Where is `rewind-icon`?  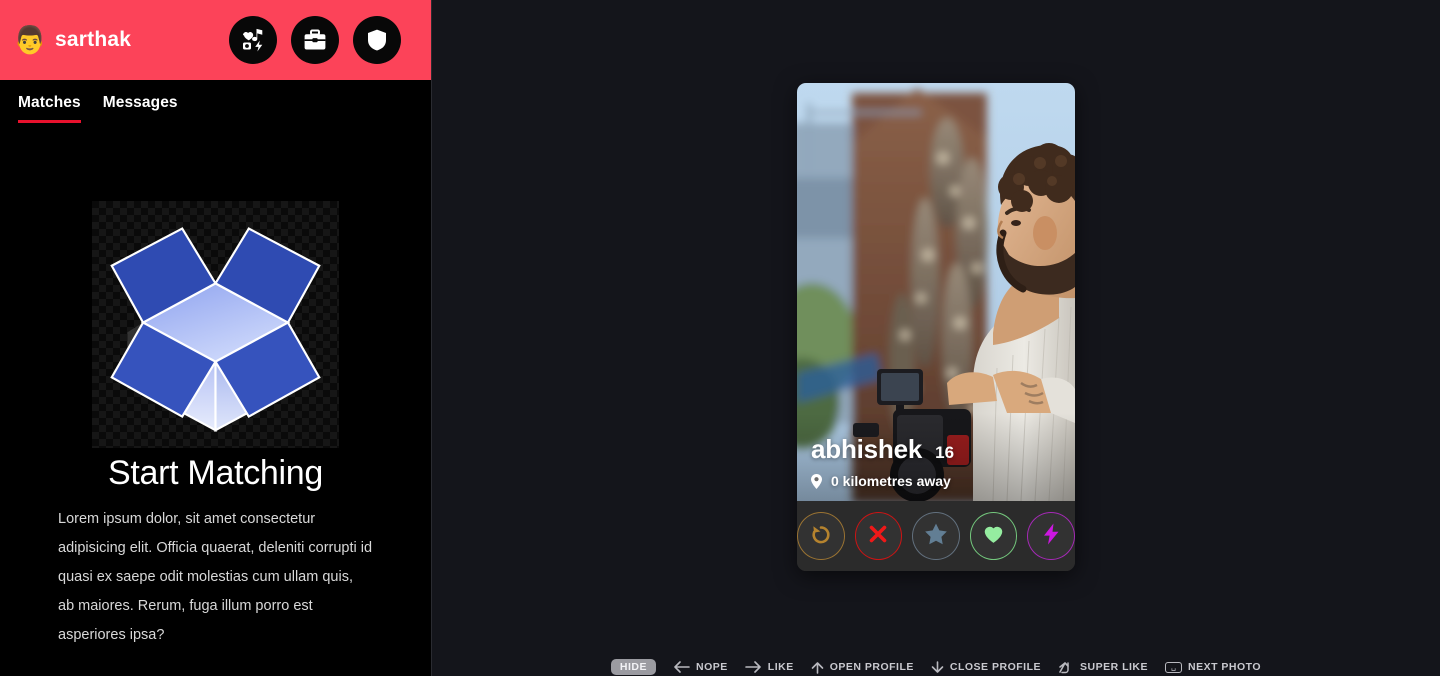 rewind-icon is located at coordinates (821, 536).